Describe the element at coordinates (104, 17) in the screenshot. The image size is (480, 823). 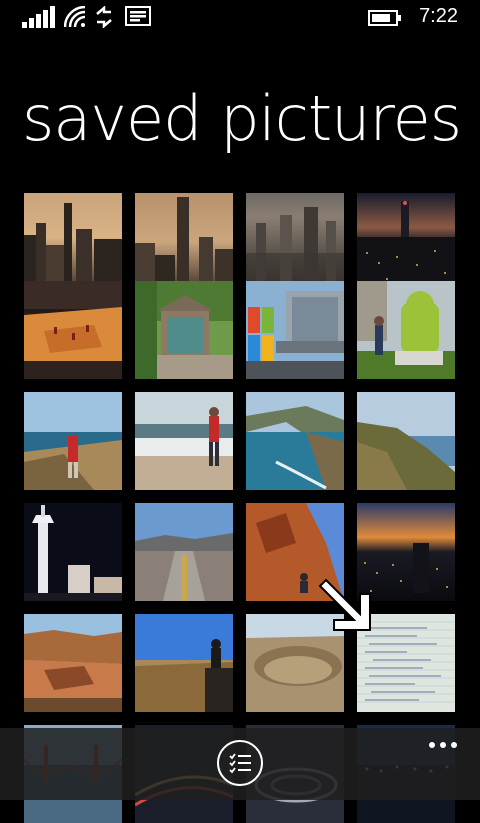
I see `data-sync-icon` at that location.